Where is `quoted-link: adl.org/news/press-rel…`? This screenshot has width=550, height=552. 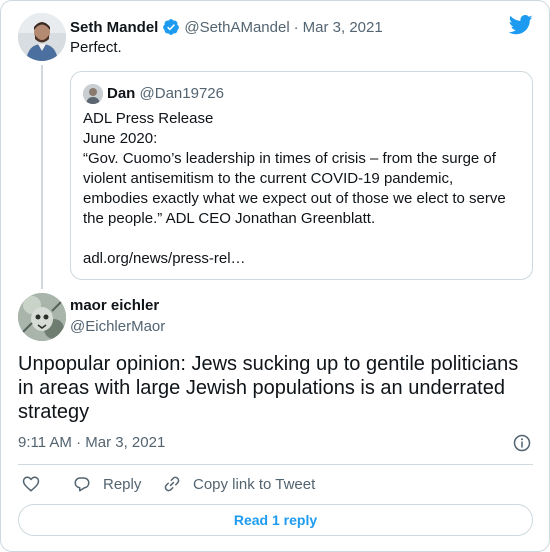
quoted-link: adl.org/news/press-rel… is located at coordinates (303, 259).